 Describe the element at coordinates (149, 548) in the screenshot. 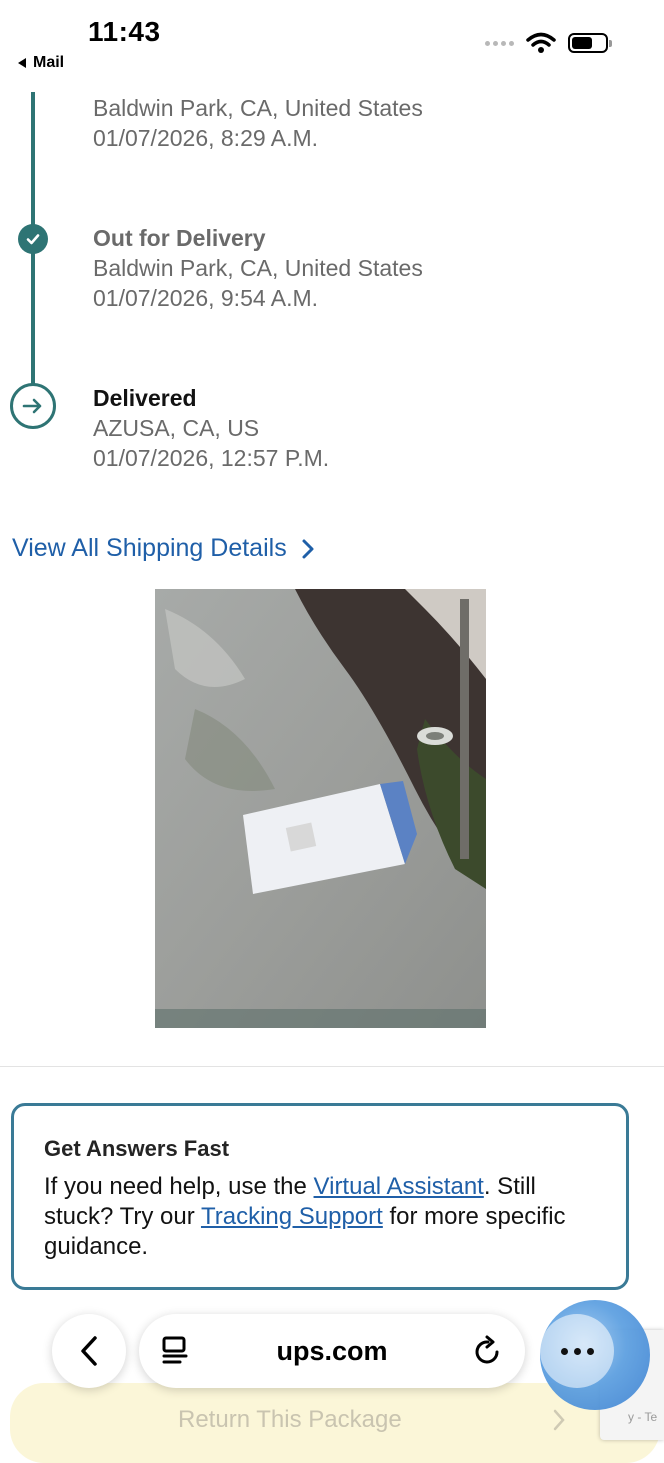

I see `details-link-label: View All Shipping Details` at that location.